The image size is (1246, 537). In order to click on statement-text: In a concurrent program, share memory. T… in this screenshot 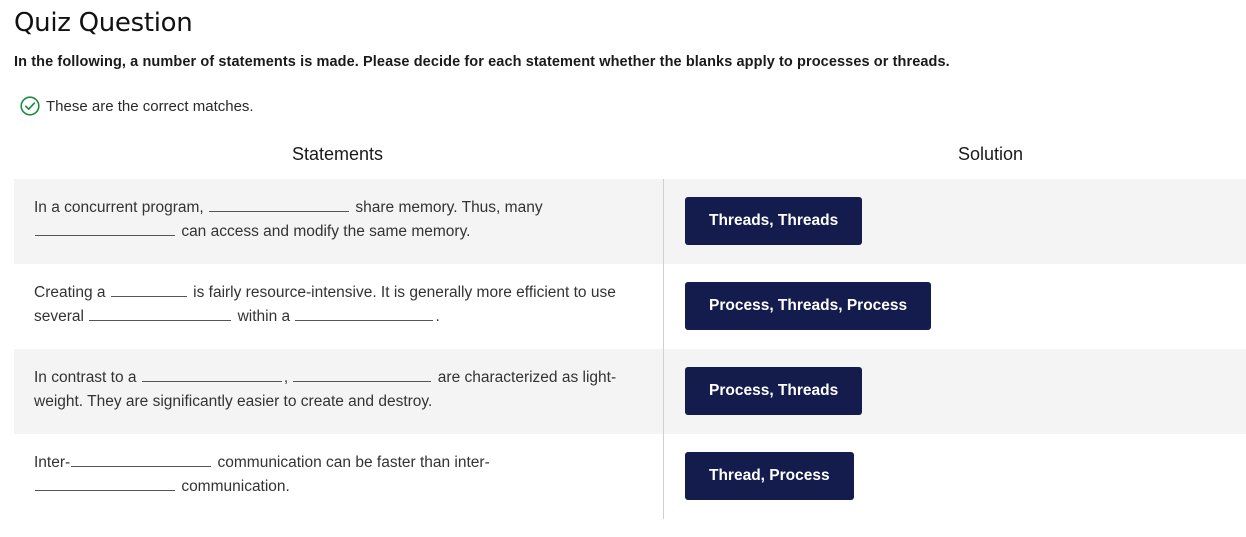, I will do `click(288, 218)`.